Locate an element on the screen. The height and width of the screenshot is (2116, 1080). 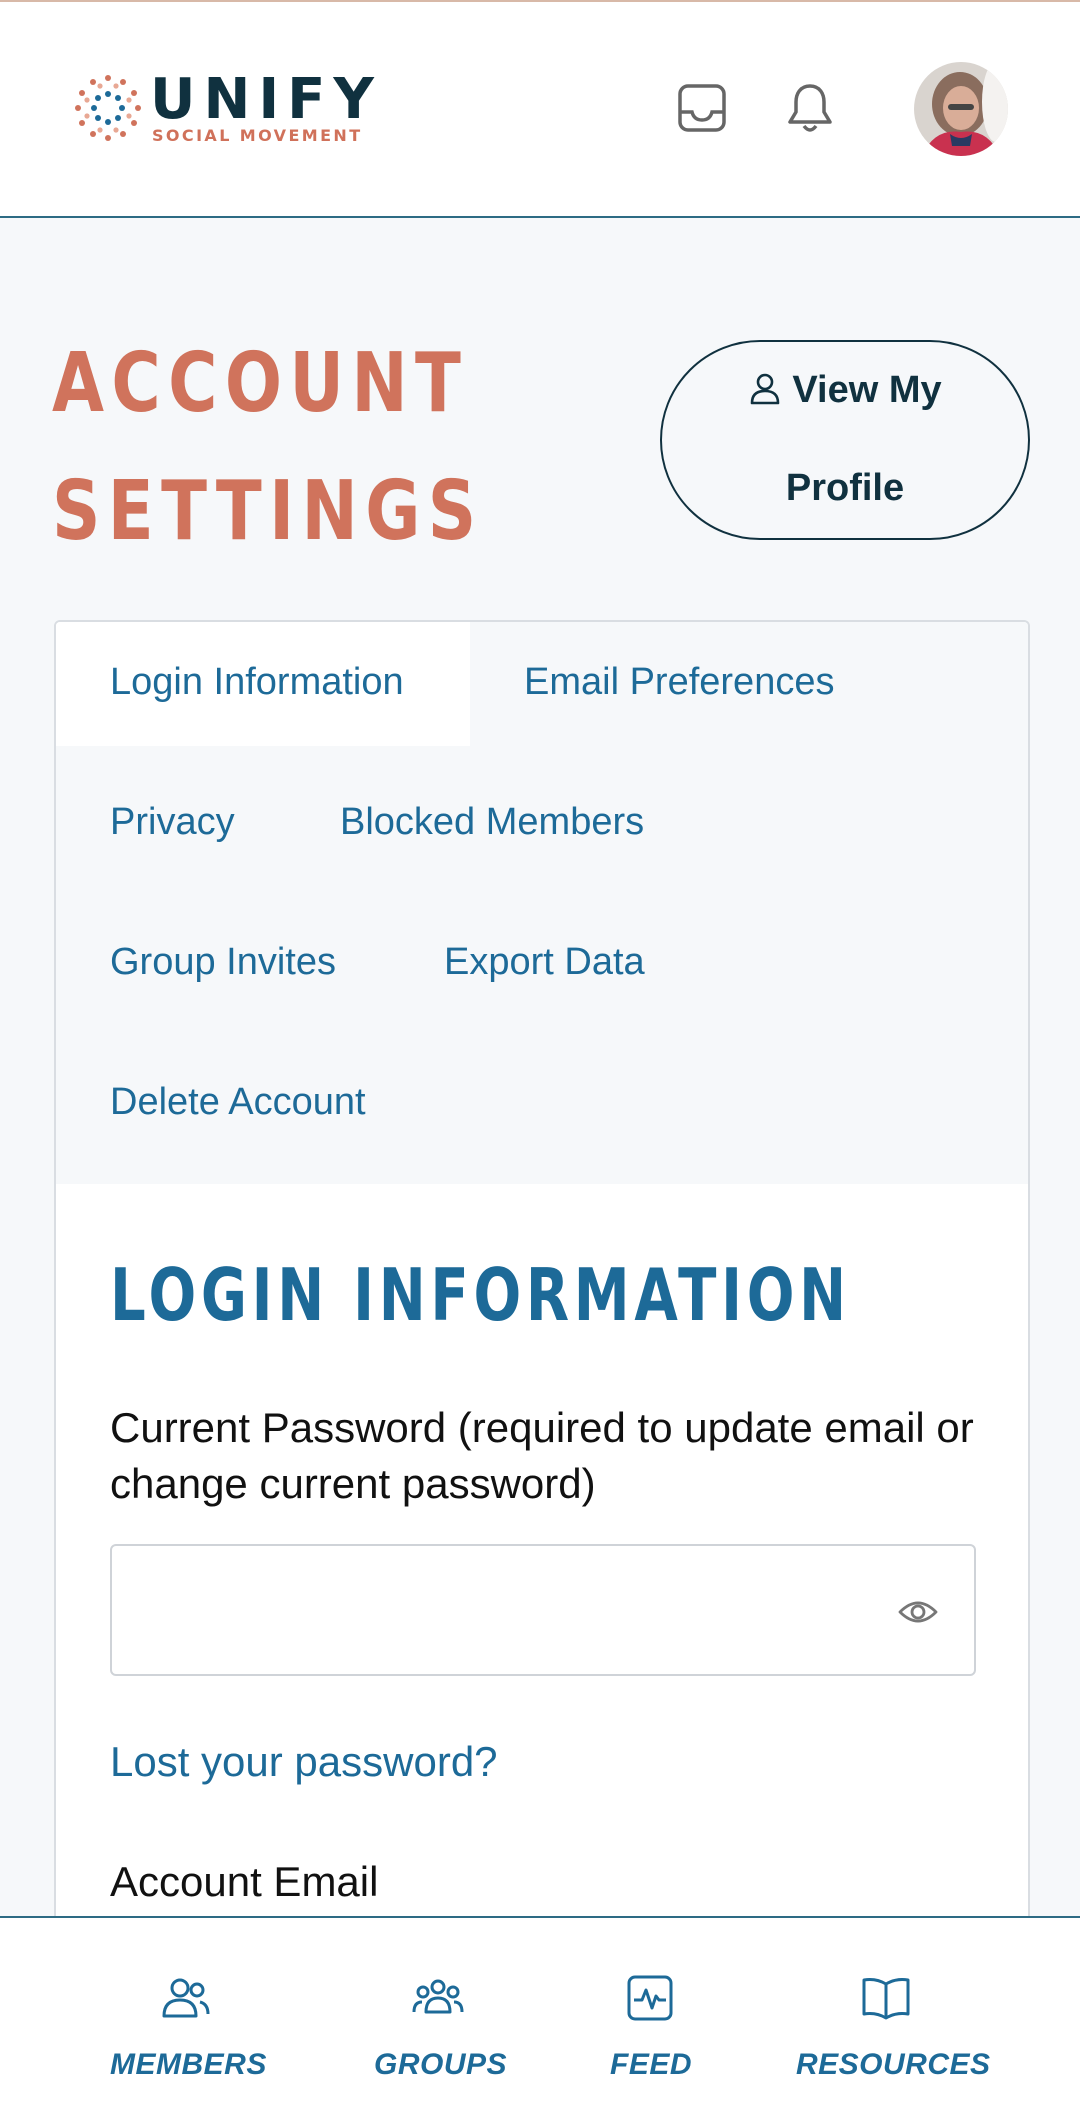
nav-members-label: MEMBERS is located at coordinates (188, 2064).